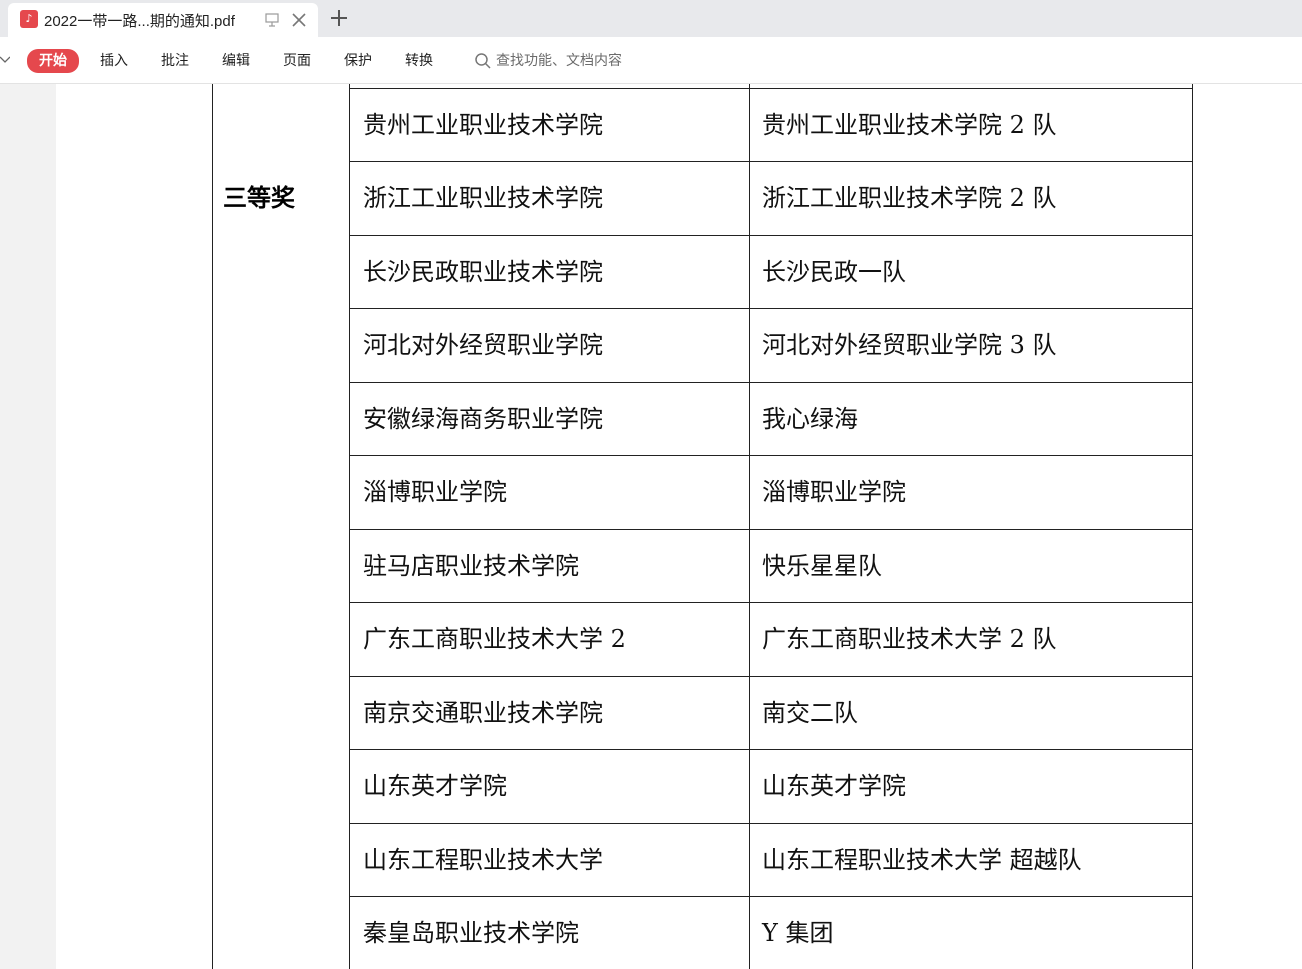 This screenshot has height=969, width=1302. I want to click on team-cell: 淄博职业学院, so click(834, 492).